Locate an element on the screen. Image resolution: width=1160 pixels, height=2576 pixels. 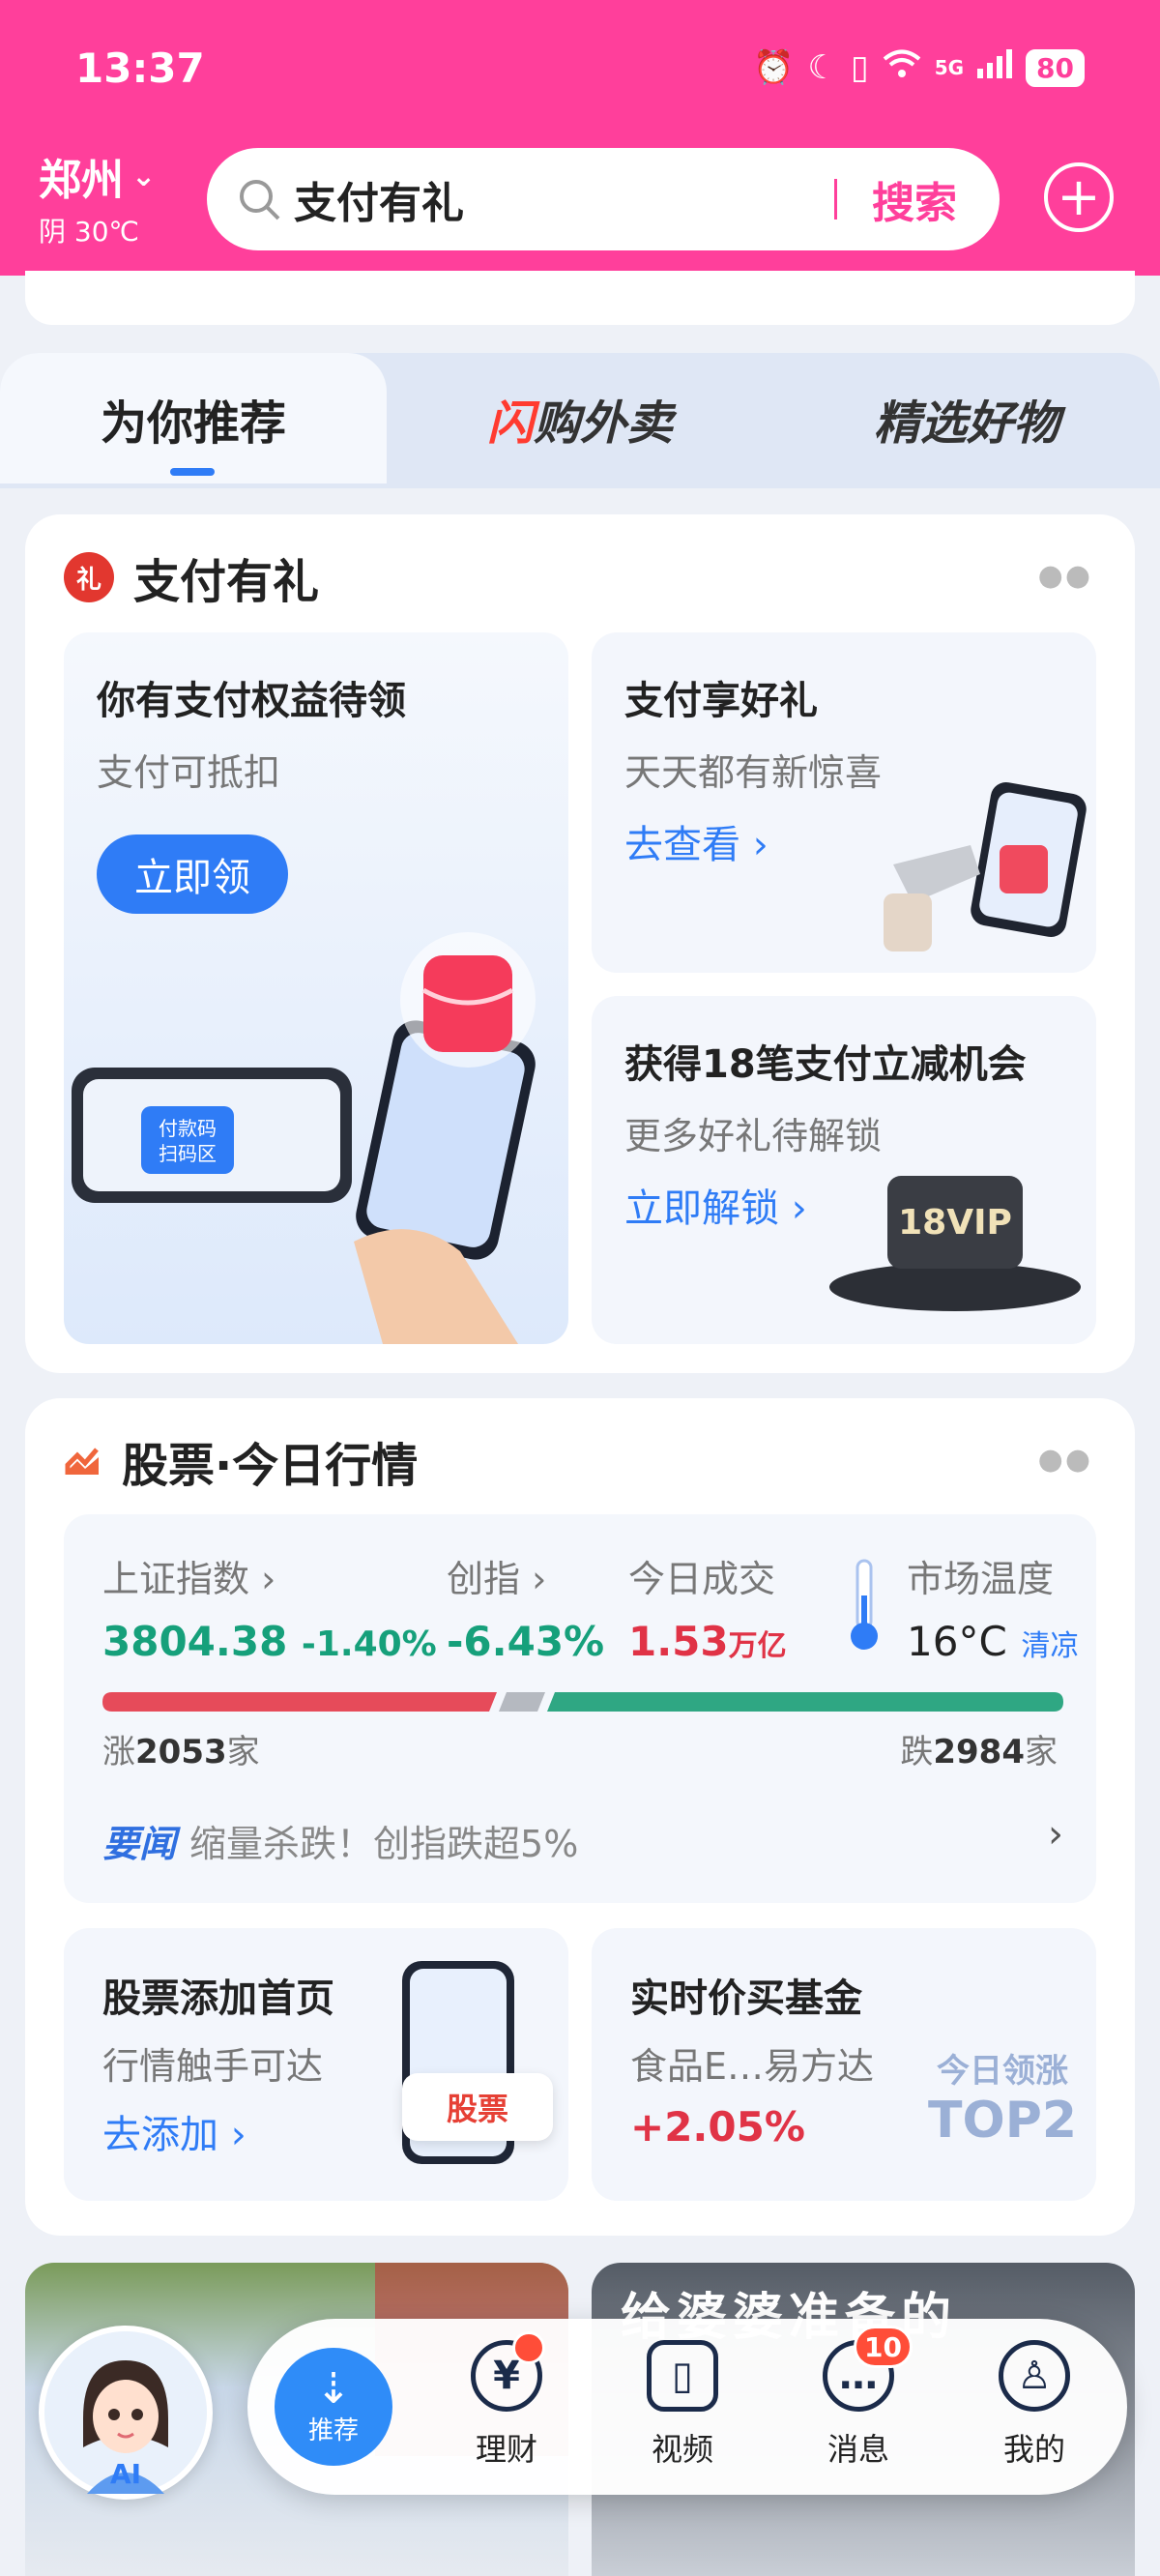
fund-change: +2.05% is located at coordinates (718, 2127).